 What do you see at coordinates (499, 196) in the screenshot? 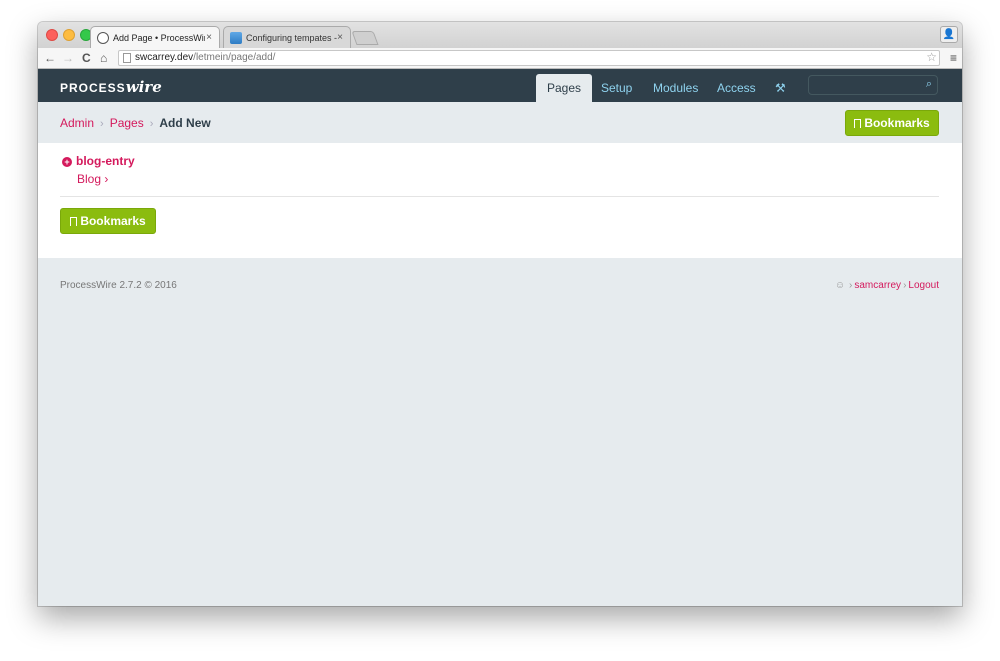
I see `divider` at bounding box center [499, 196].